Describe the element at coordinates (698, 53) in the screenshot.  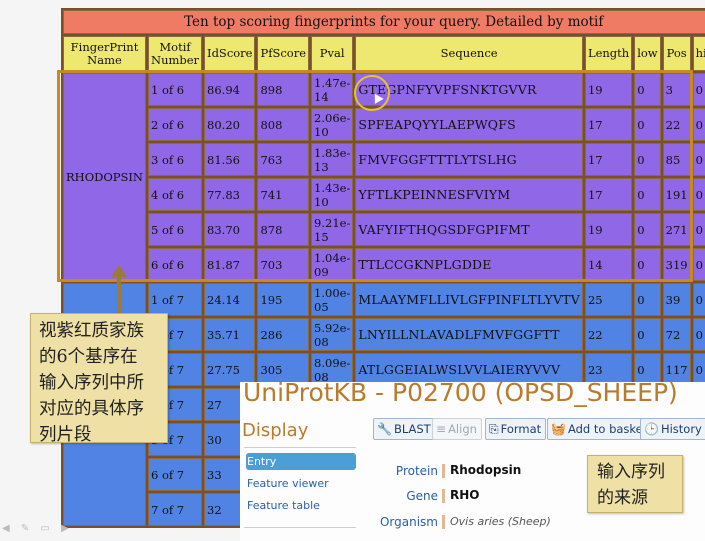
I see `col-header-high: high` at that location.